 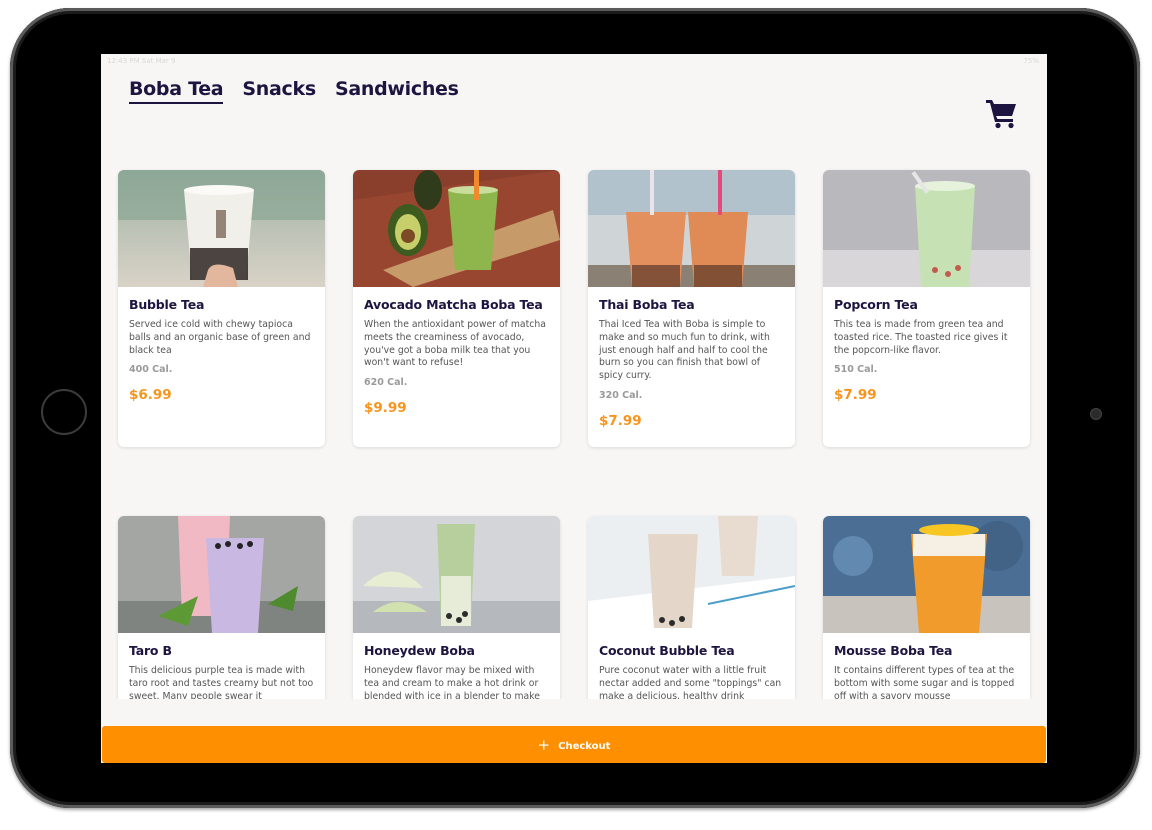 What do you see at coordinates (141, 61) in the screenshot?
I see `status-time: 12:43 PM Sat Mar 9` at bounding box center [141, 61].